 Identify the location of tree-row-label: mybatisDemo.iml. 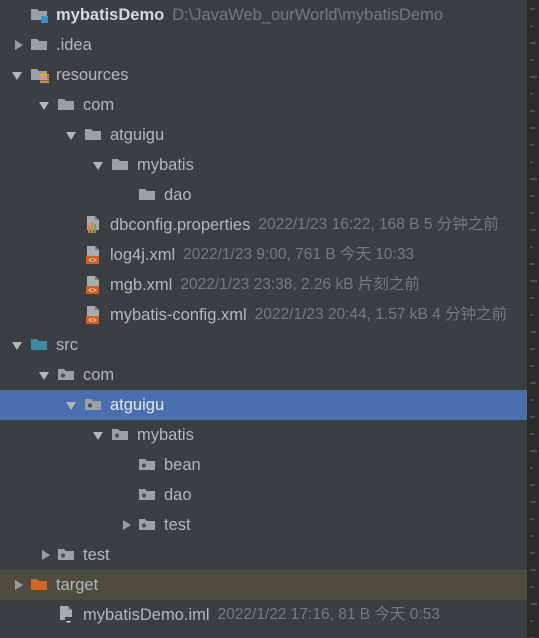
(146, 615).